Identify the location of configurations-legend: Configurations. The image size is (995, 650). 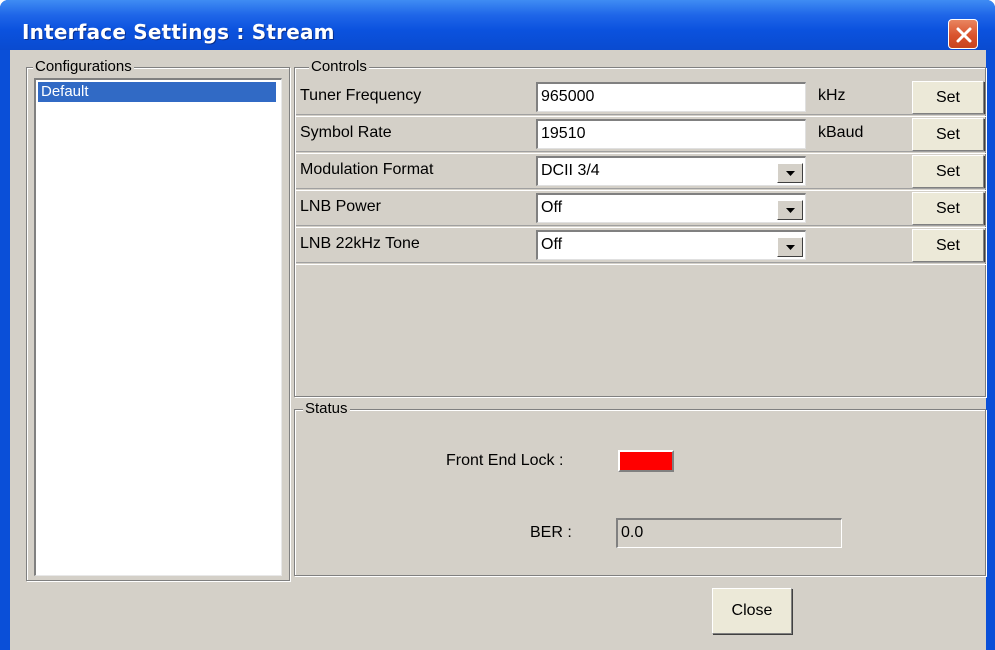
(83, 67).